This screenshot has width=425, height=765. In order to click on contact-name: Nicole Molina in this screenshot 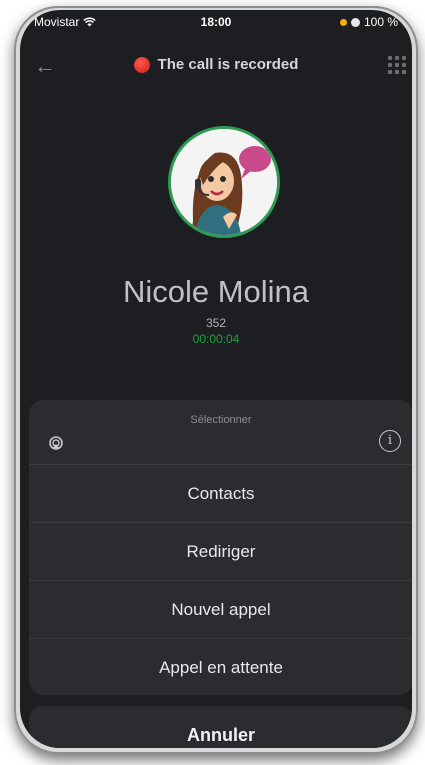, I will do `click(216, 291)`.